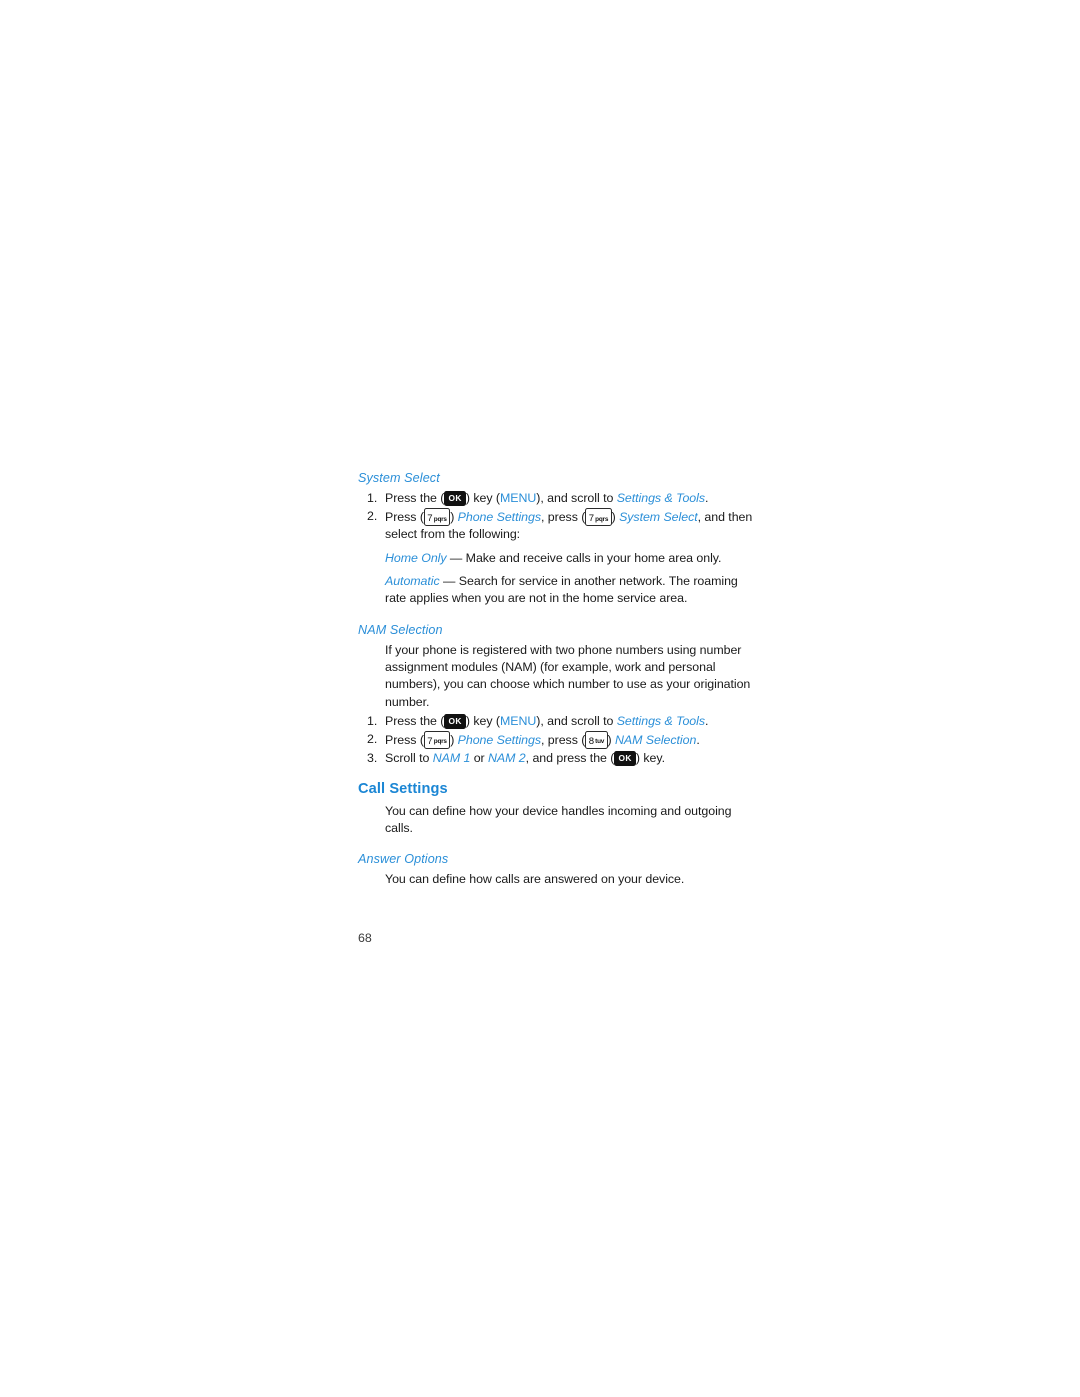 This screenshot has height=1397, width=1080. Describe the element at coordinates (600, 742) in the screenshot. I see `key-letters: tuv` at that location.